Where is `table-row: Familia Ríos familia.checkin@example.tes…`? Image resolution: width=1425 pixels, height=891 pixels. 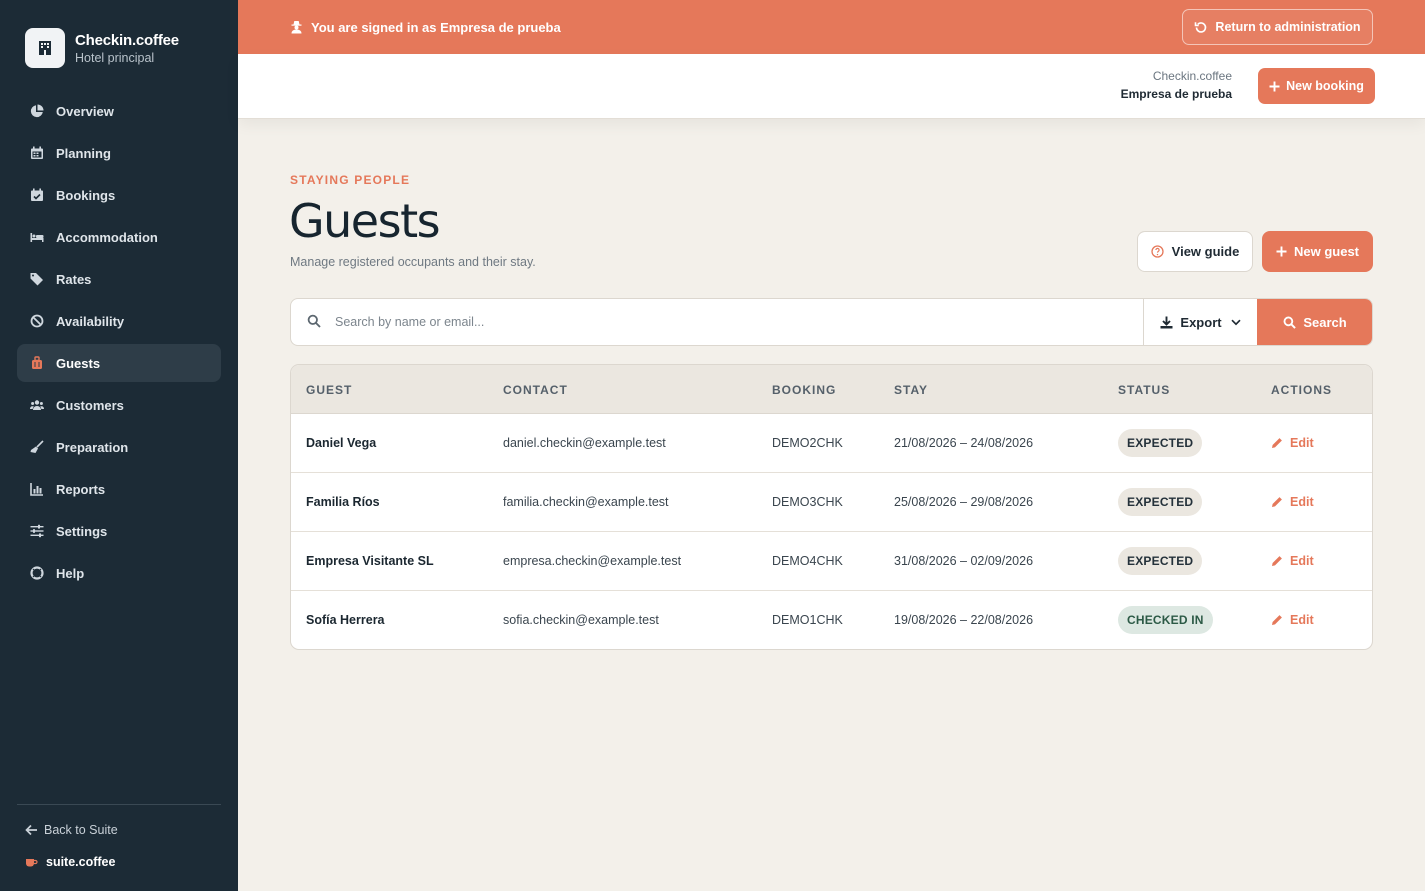 table-row: Familia Ríos familia.checkin@example.tes… is located at coordinates (831, 502).